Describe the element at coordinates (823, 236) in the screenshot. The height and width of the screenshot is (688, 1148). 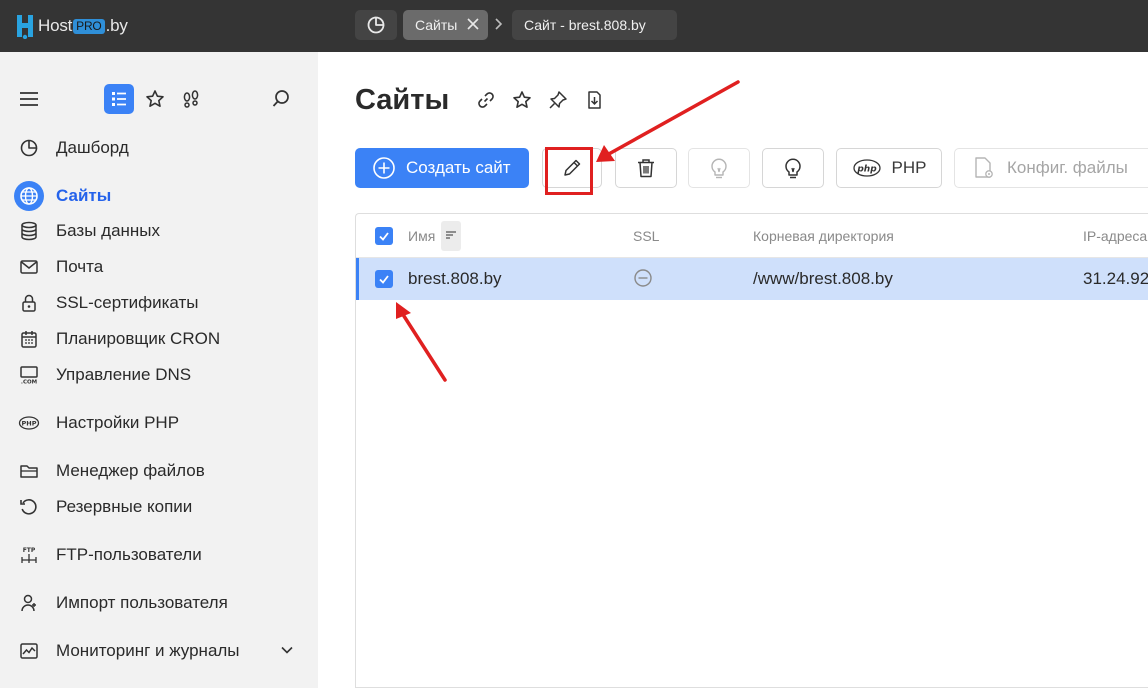
I see `column-root-directory: Корневая директория` at that location.